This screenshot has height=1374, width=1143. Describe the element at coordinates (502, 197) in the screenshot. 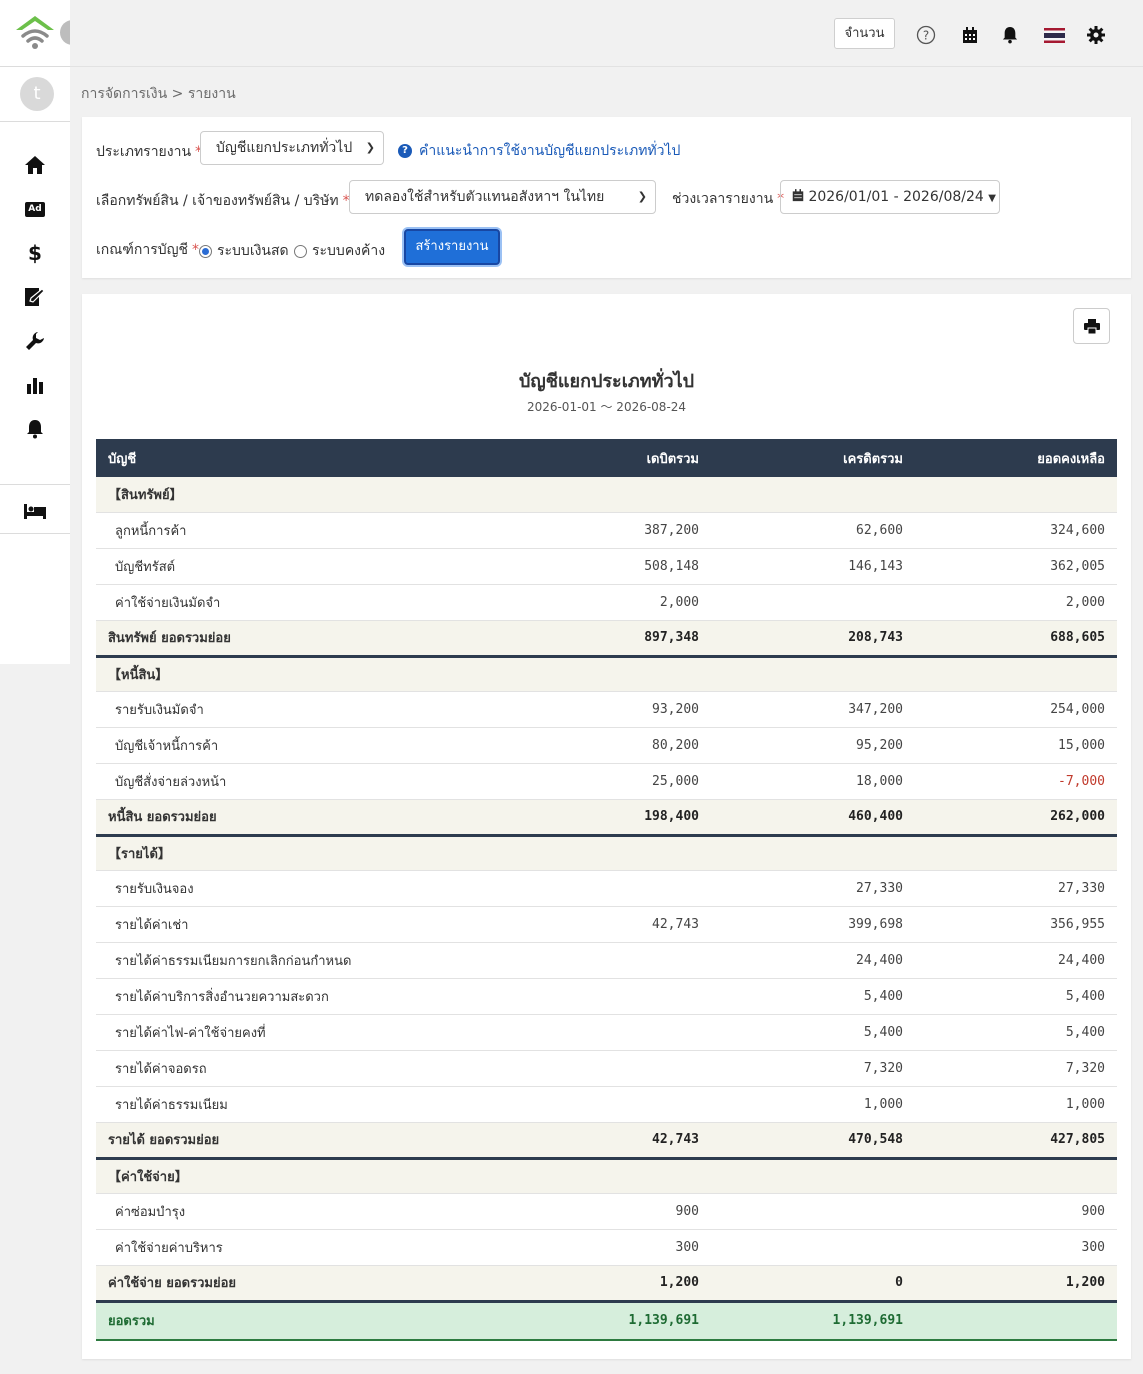

I see `asset-select: ทดลองใช้สำหรับตัวแทนอสังหาฯ ในไทย ❯` at that location.